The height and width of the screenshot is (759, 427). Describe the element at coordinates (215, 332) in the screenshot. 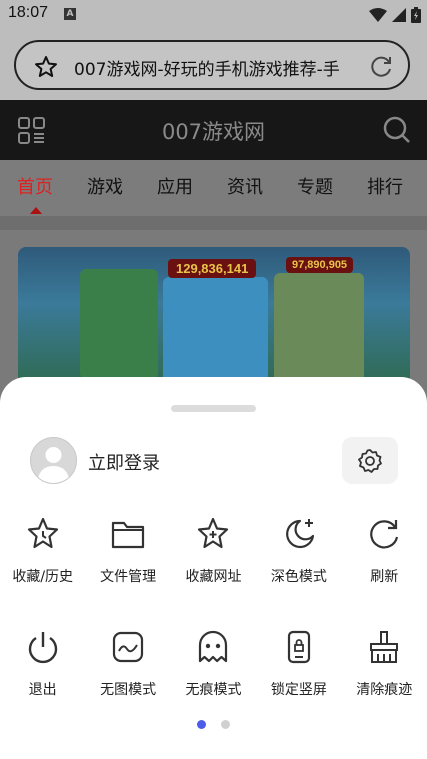

I see `banner-tile-center` at that location.